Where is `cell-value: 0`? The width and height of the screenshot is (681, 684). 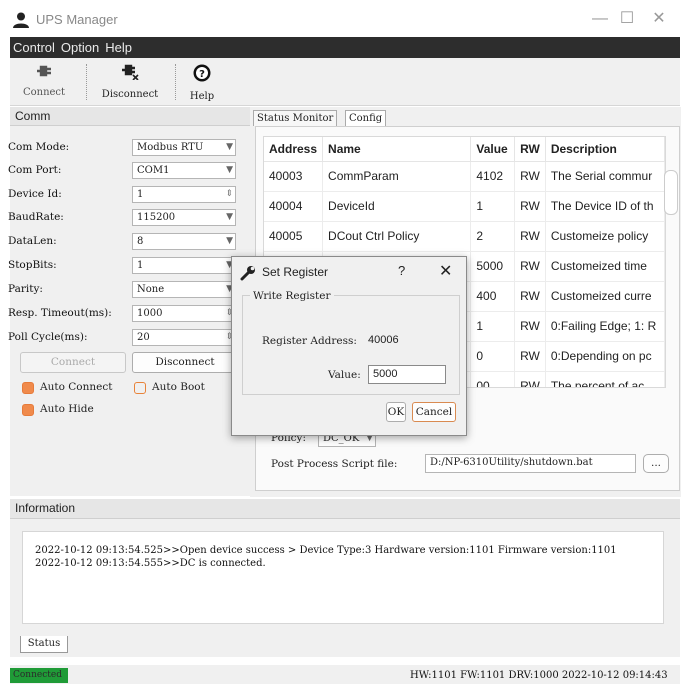
cell-value: 0 is located at coordinates (493, 356).